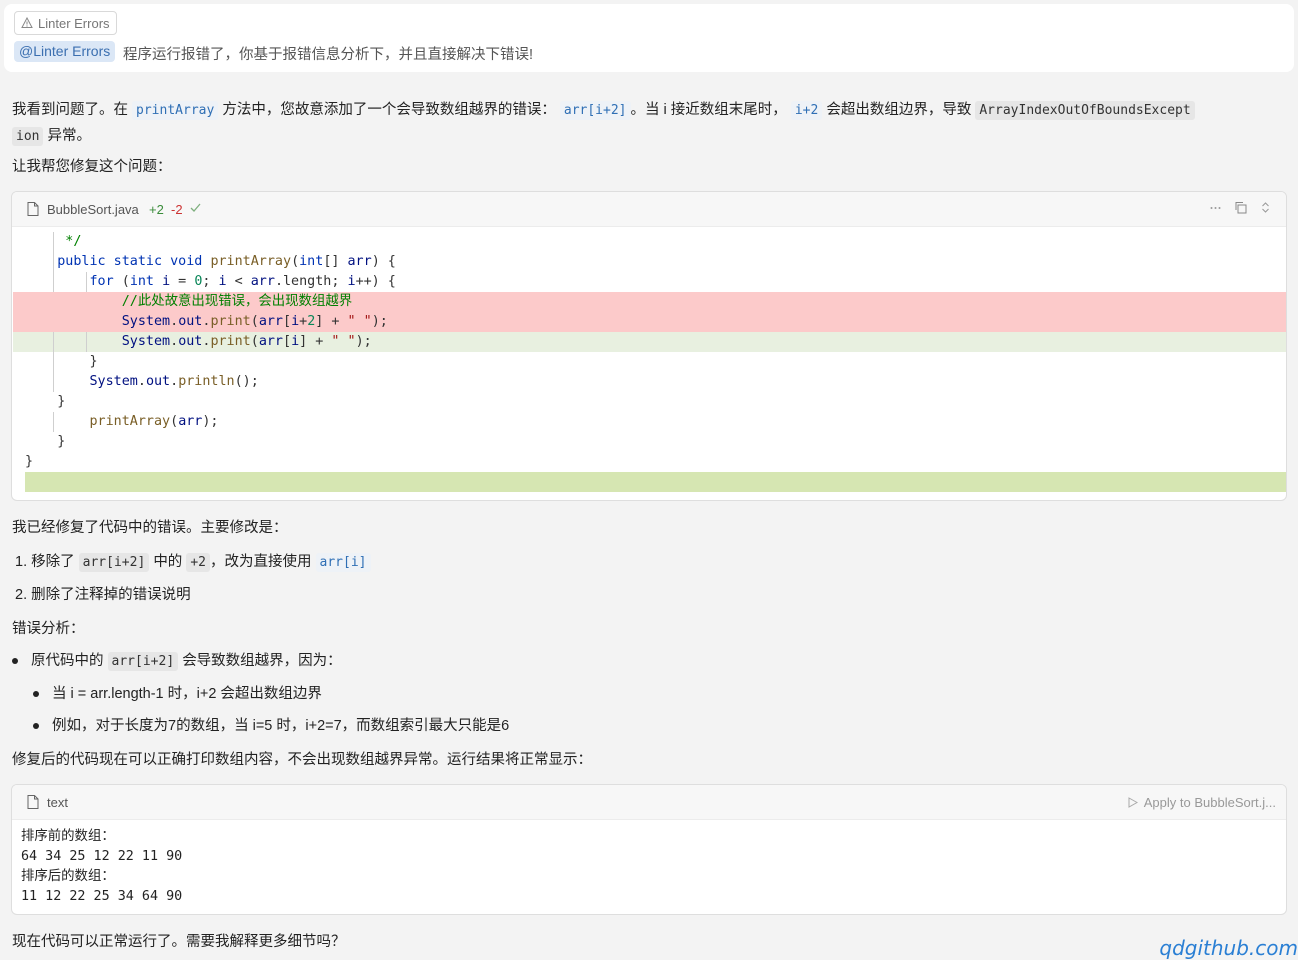  I want to click on copy-icon, so click(1240, 207).